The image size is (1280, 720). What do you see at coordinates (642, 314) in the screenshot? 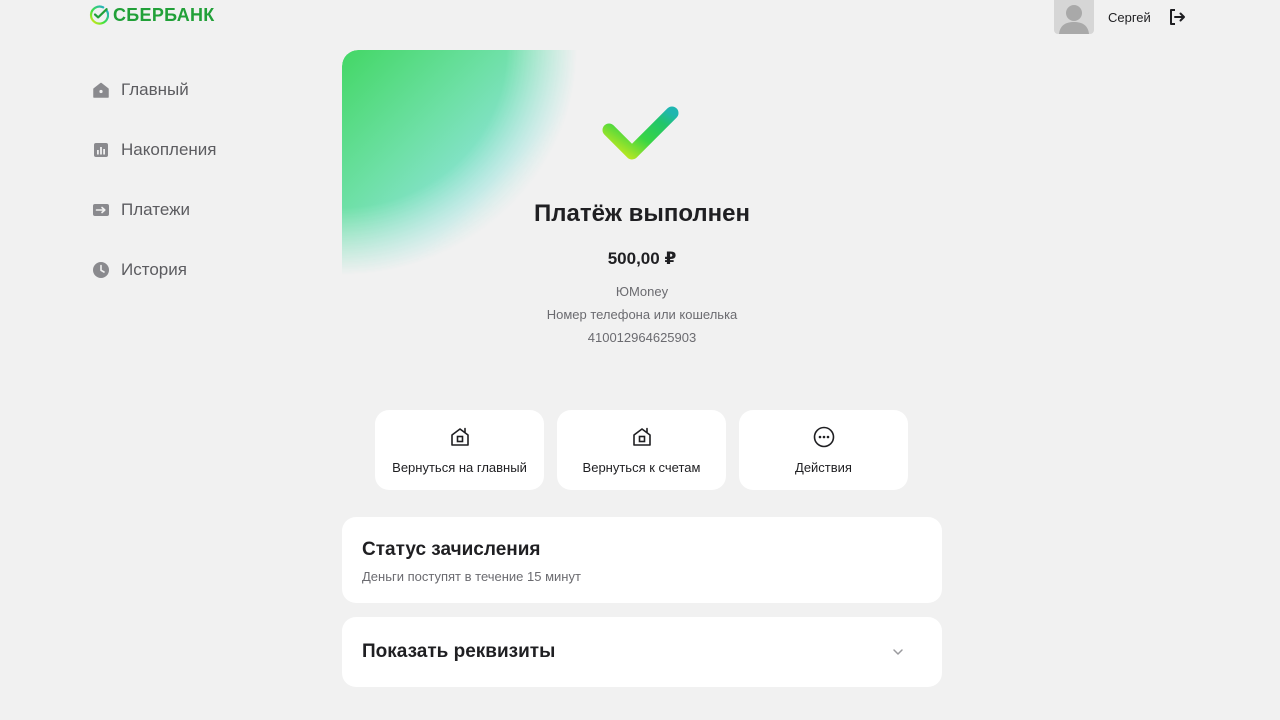
I see `field-label: Номер телефона или кошелька` at bounding box center [642, 314].